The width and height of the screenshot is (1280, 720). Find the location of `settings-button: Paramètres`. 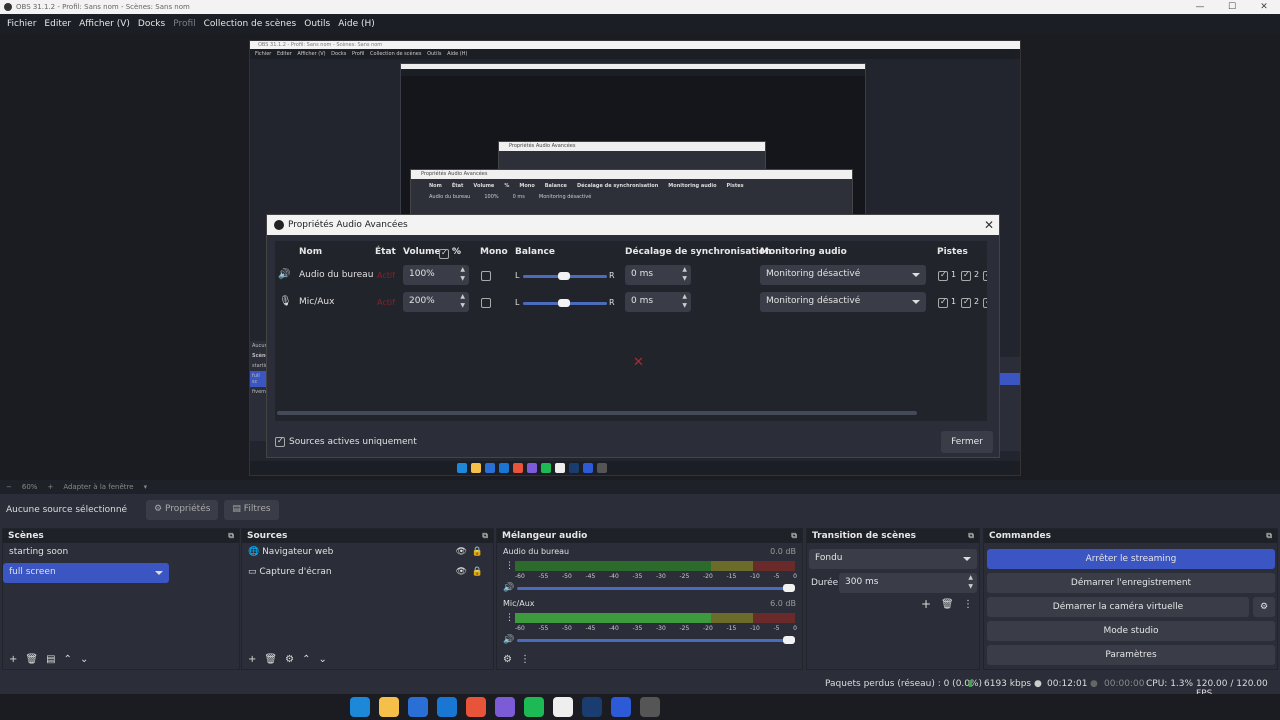

settings-button: Paramètres is located at coordinates (1131, 655).